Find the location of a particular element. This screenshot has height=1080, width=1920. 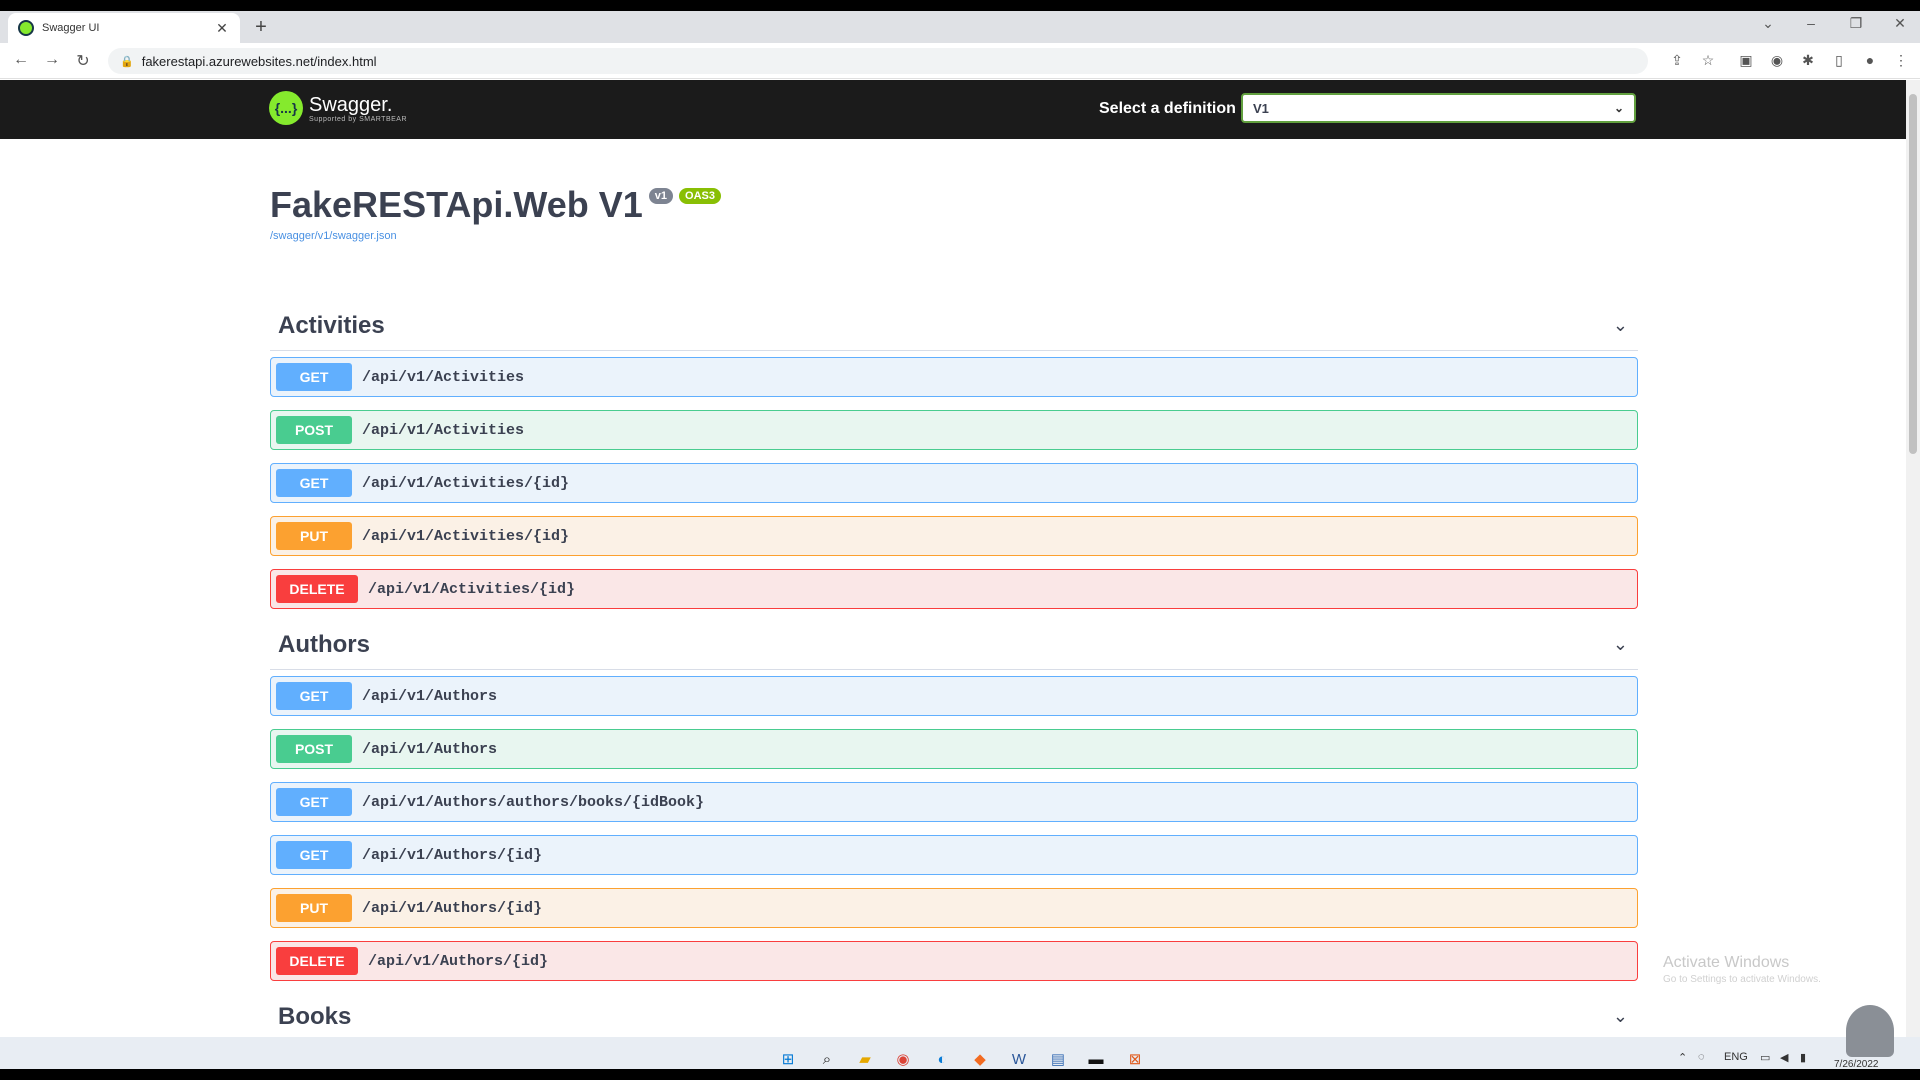

app-icon: ⊠ is located at coordinates (1135, 1058).